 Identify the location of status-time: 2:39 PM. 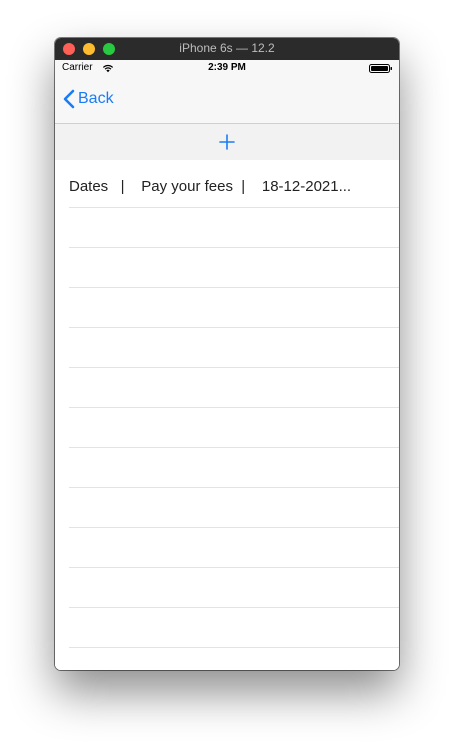
(227, 67).